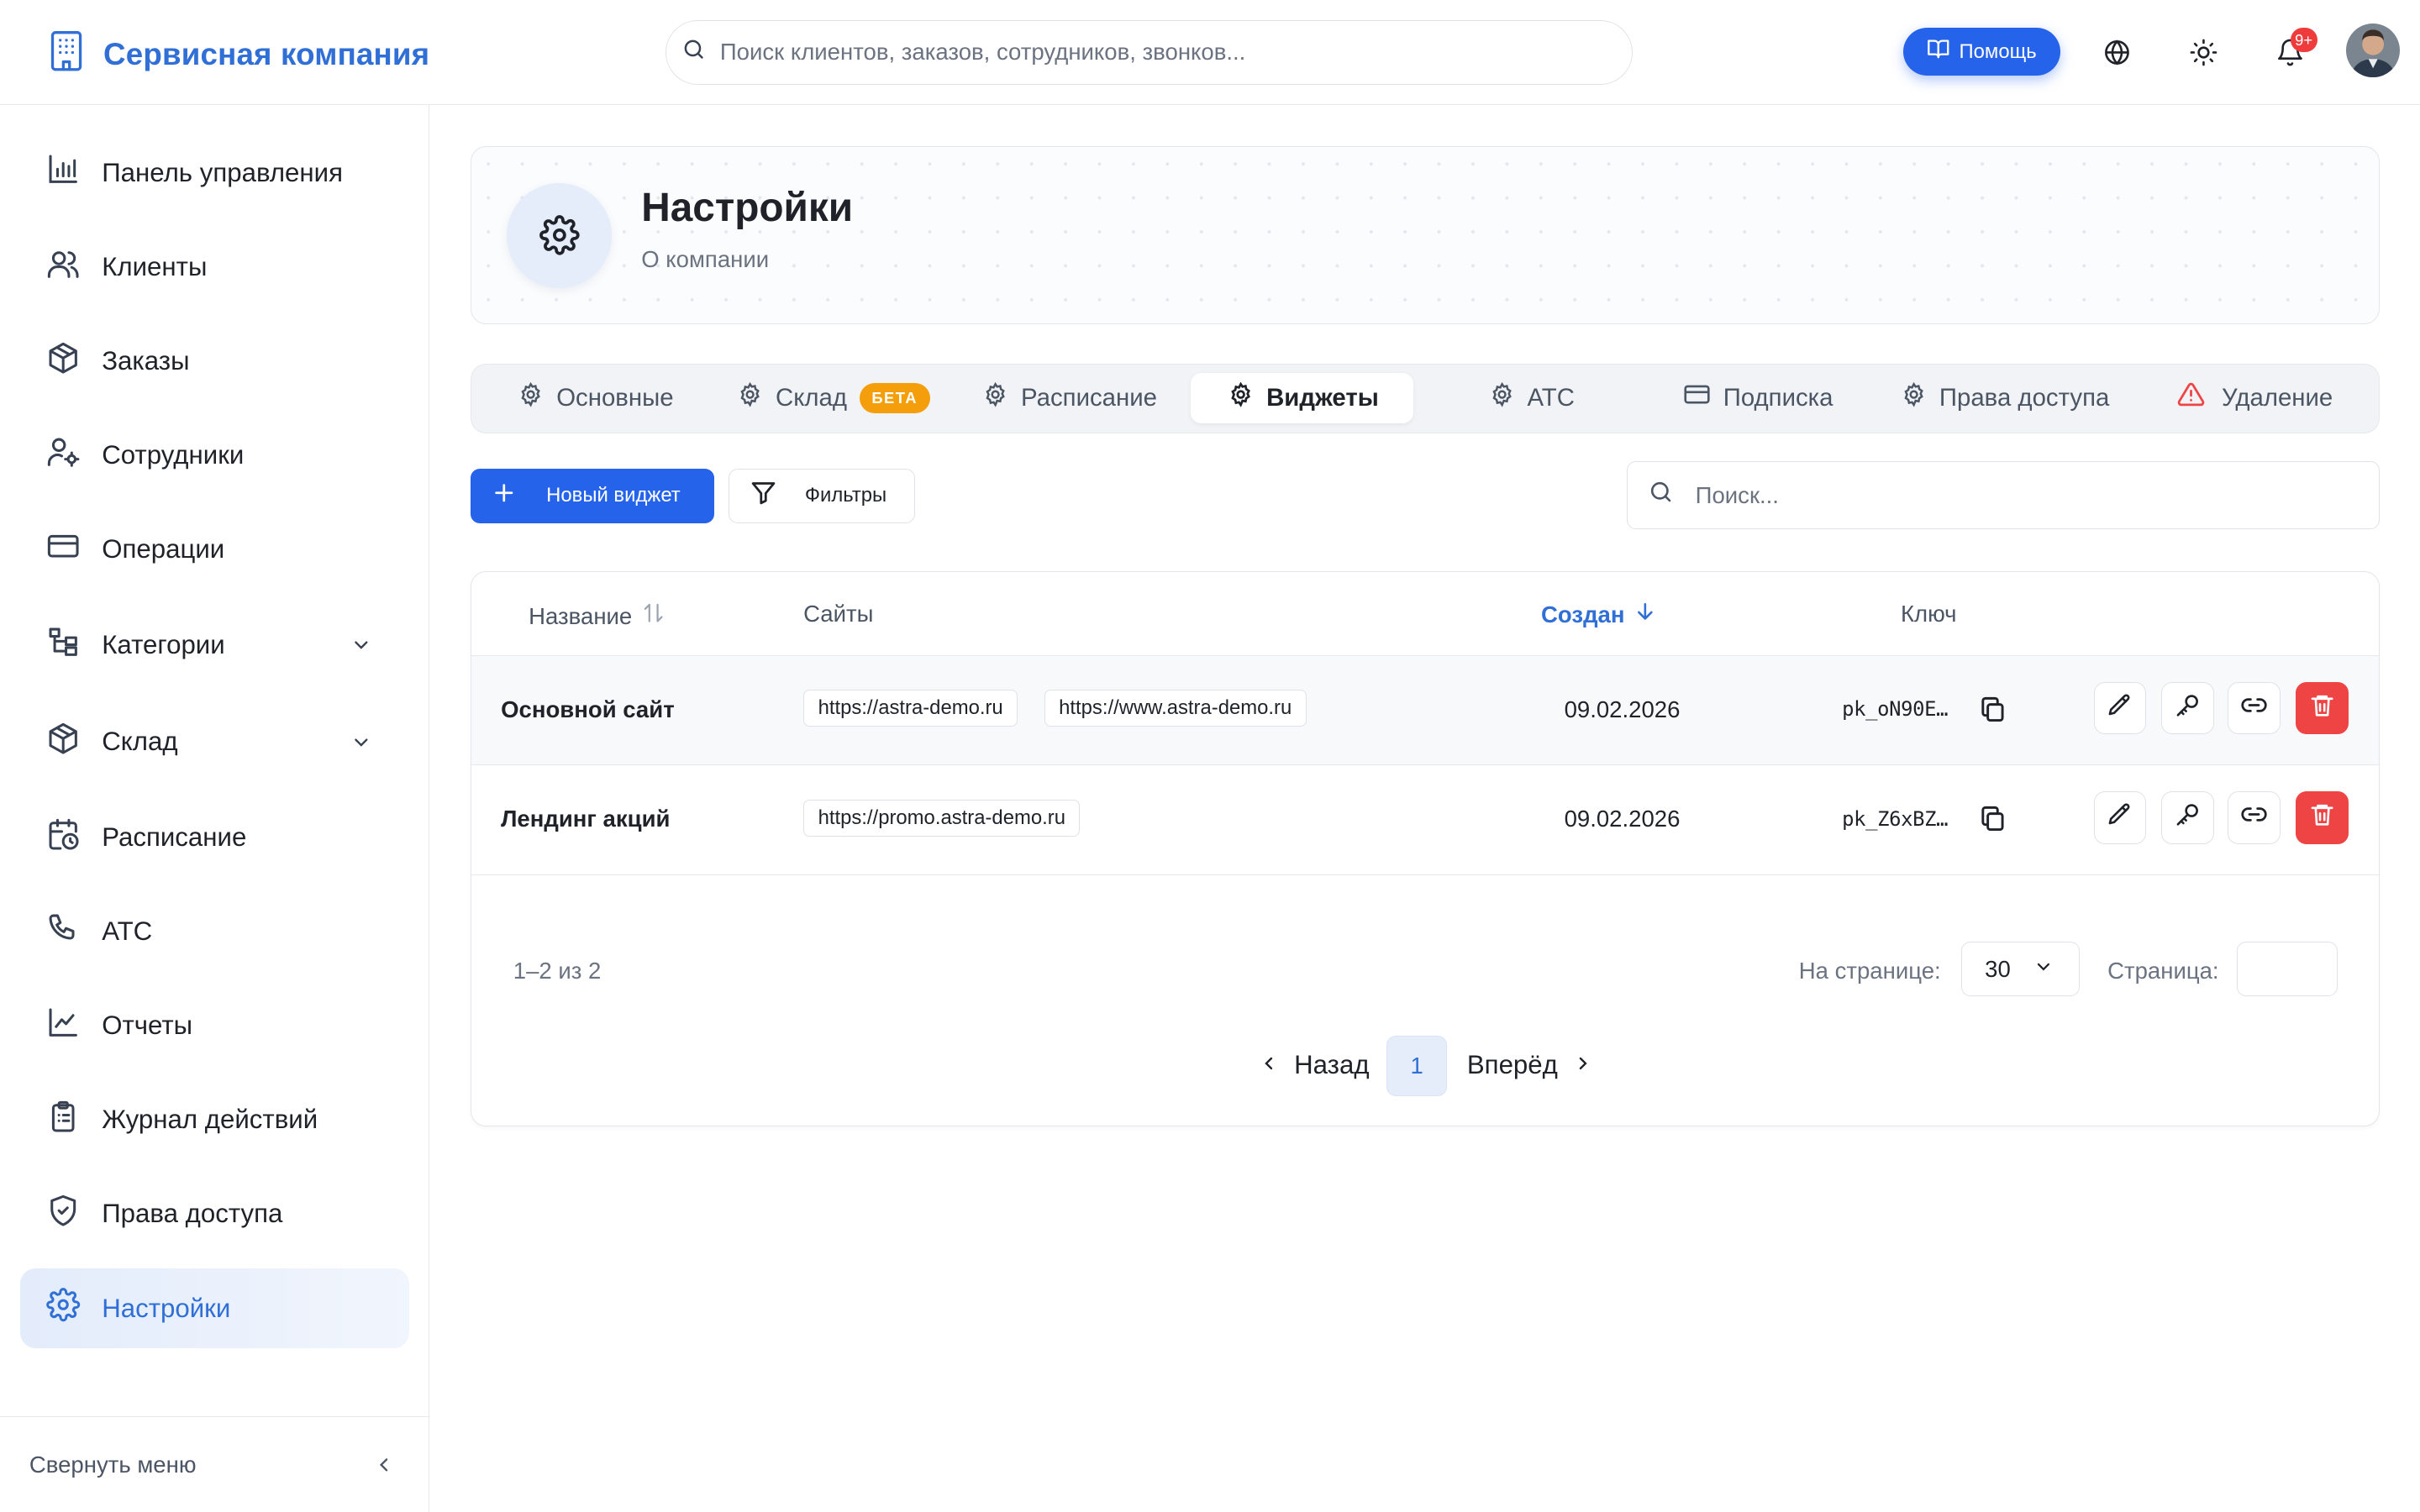 The width and height of the screenshot is (2420, 1512). What do you see at coordinates (214, 1464) in the screenshot?
I see `collapse-menu-button: Свернуть меню` at bounding box center [214, 1464].